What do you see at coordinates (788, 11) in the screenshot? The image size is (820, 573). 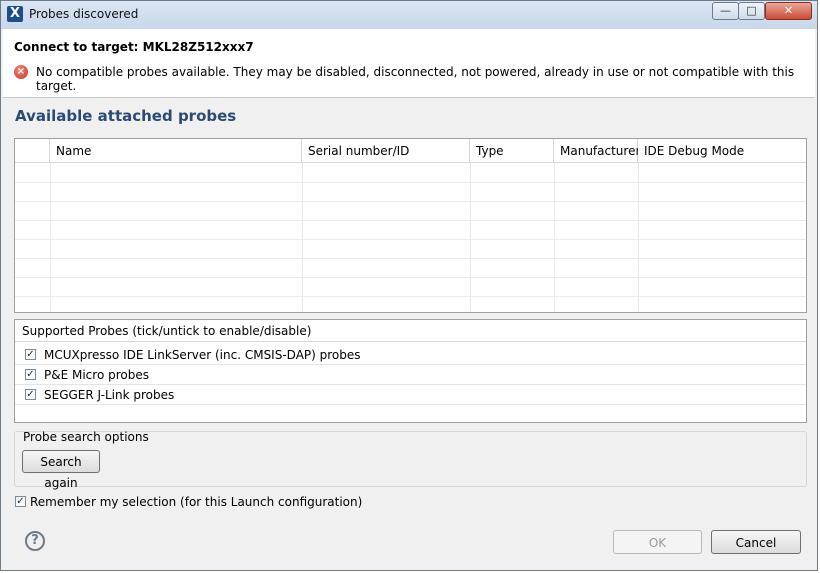 I see `close-button: ✕` at bounding box center [788, 11].